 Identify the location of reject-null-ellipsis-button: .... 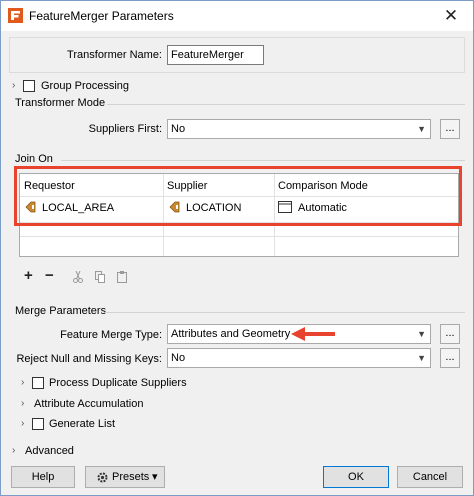
(450, 358).